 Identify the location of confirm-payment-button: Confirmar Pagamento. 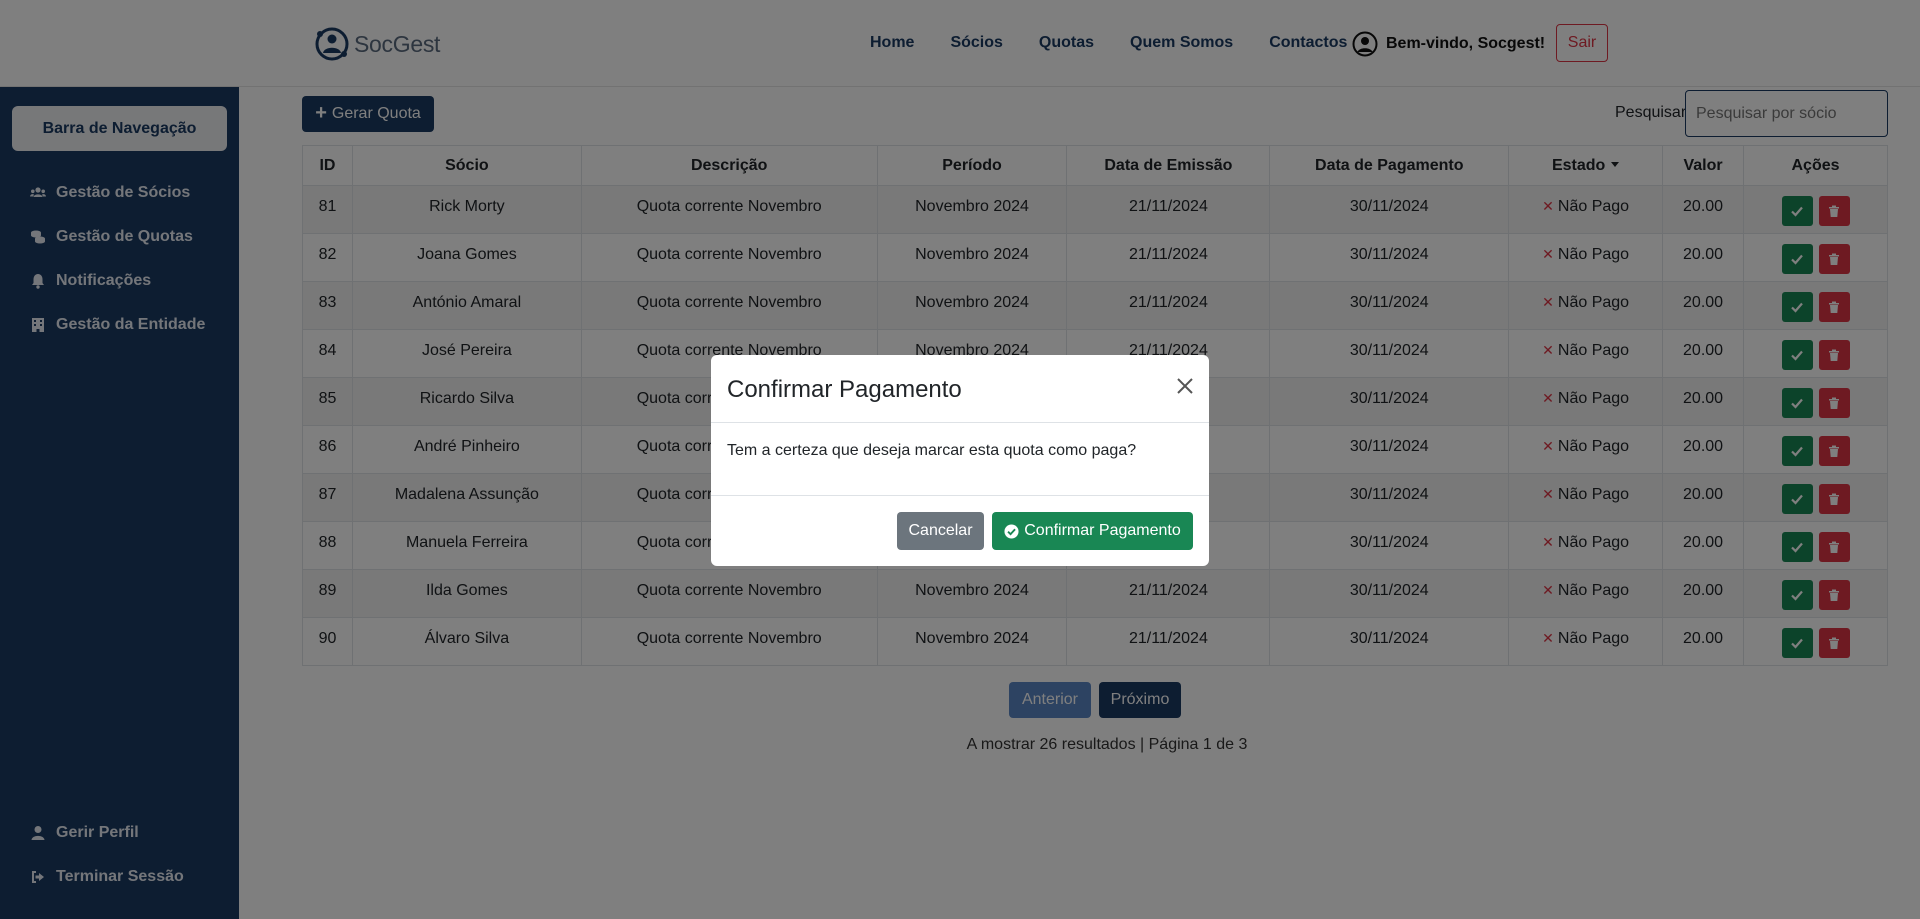
(1092, 531).